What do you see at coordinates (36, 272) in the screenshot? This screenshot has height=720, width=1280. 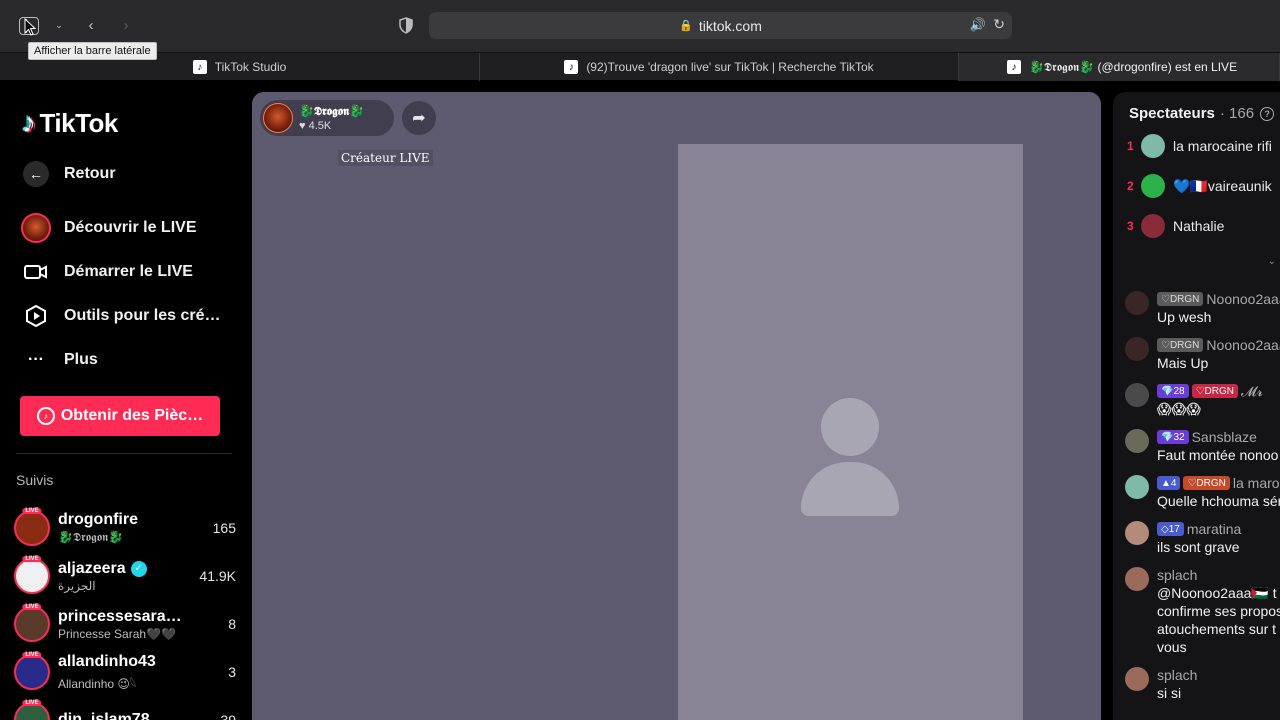 I see `video-camera-icon` at bounding box center [36, 272].